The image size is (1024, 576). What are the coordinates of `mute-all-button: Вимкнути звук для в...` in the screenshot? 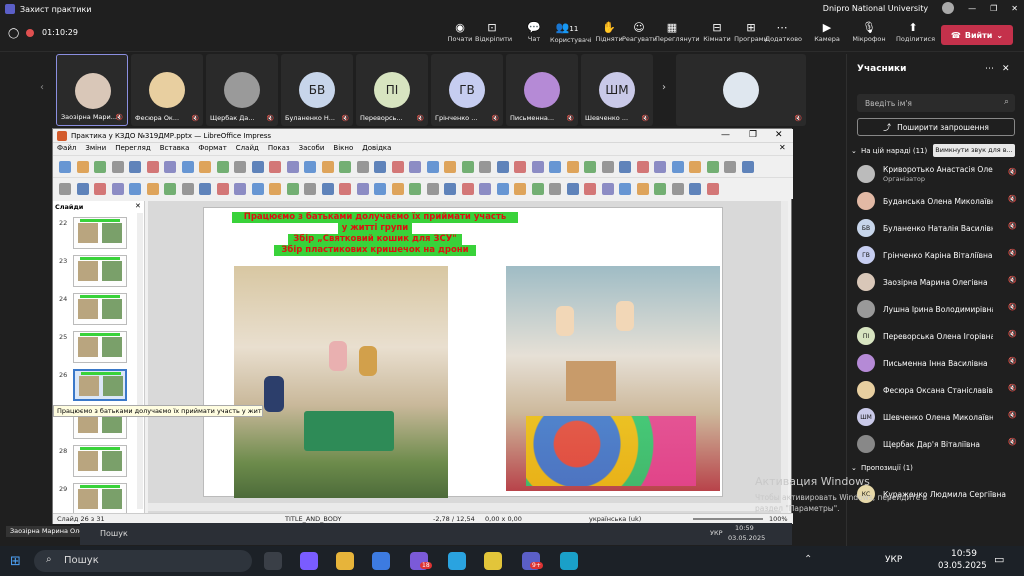 It's located at (974, 150).